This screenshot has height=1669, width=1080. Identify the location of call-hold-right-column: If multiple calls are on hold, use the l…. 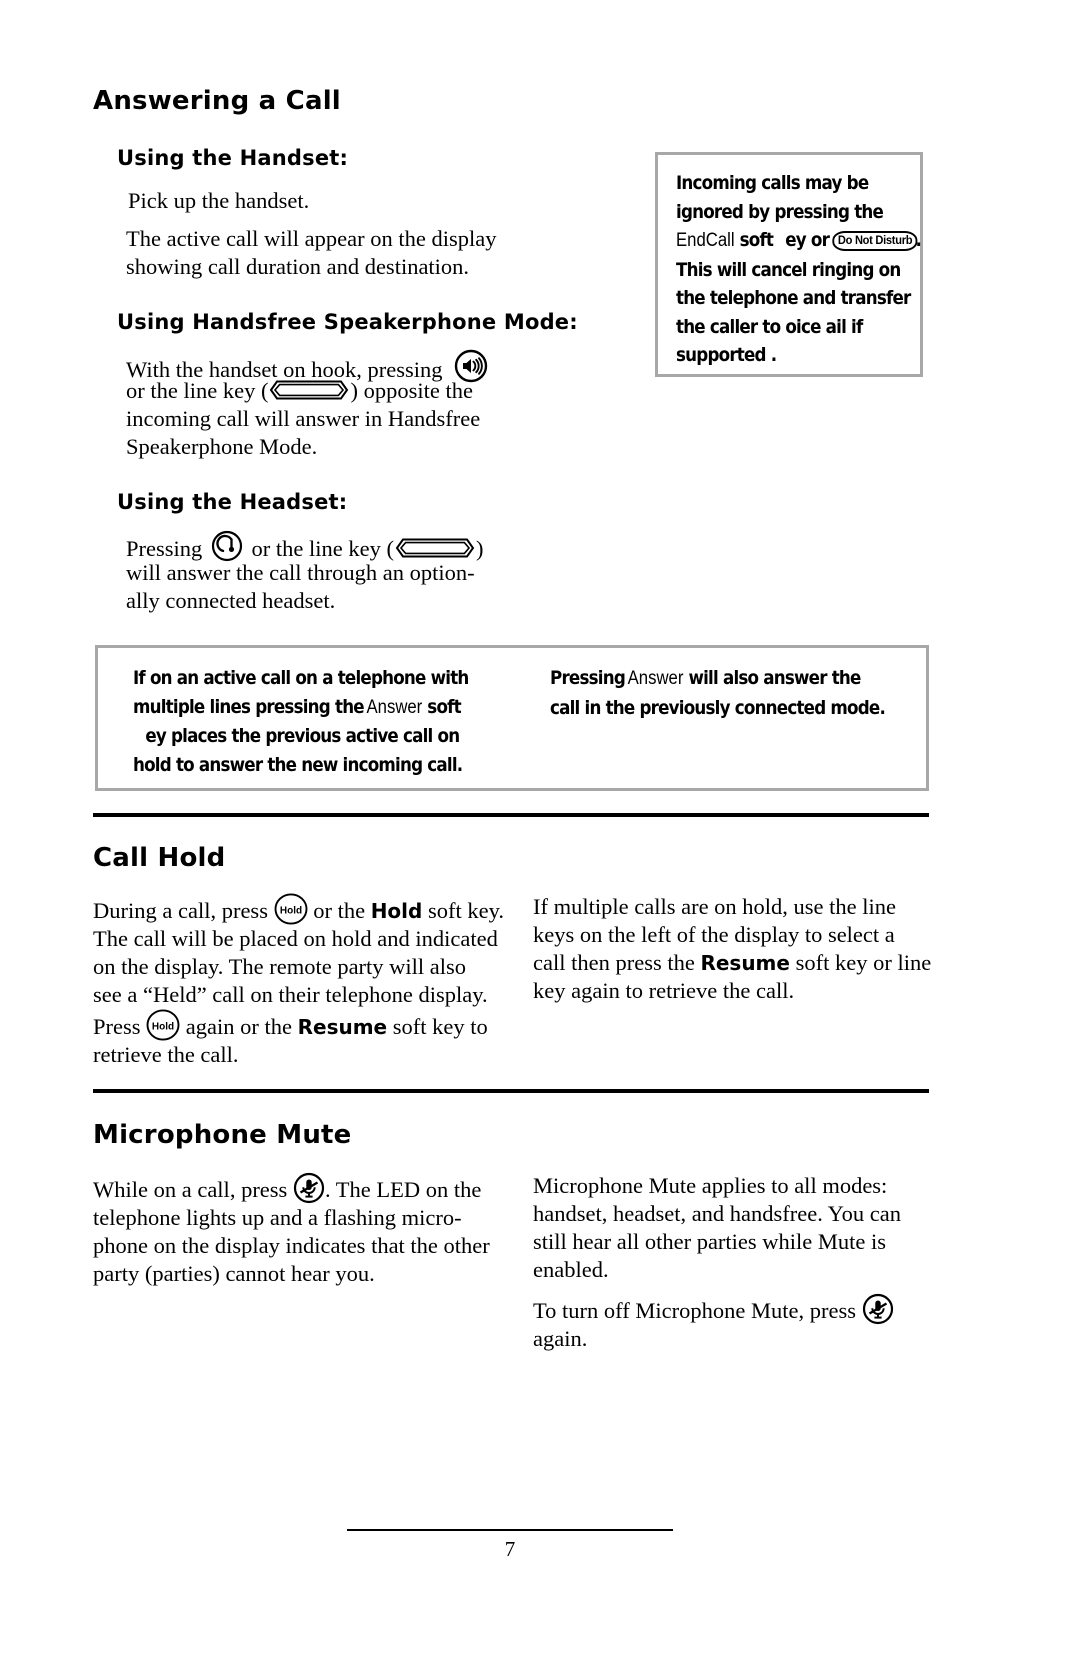
(733, 949).